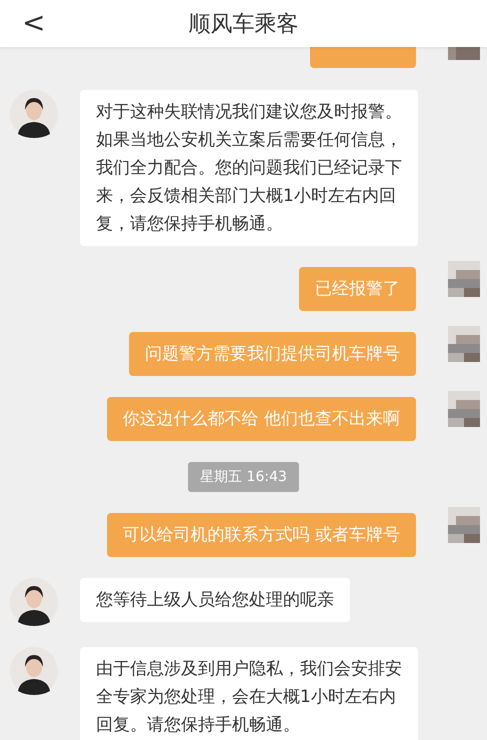 Image resolution: width=487 pixels, height=740 pixels. What do you see at coordinates (272, 354) in the screenshot?
I see `message-bubble: 问题警方需要我们提供司机车牌号` at bounding box center [272, 354].